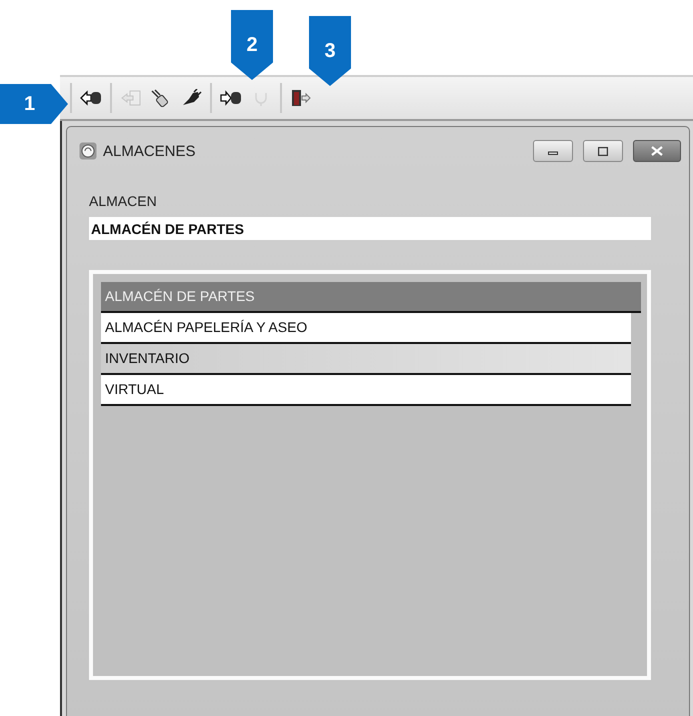 The width and height of the screenshot is (693, 716). I want to click on close-button, so click(657, 151).